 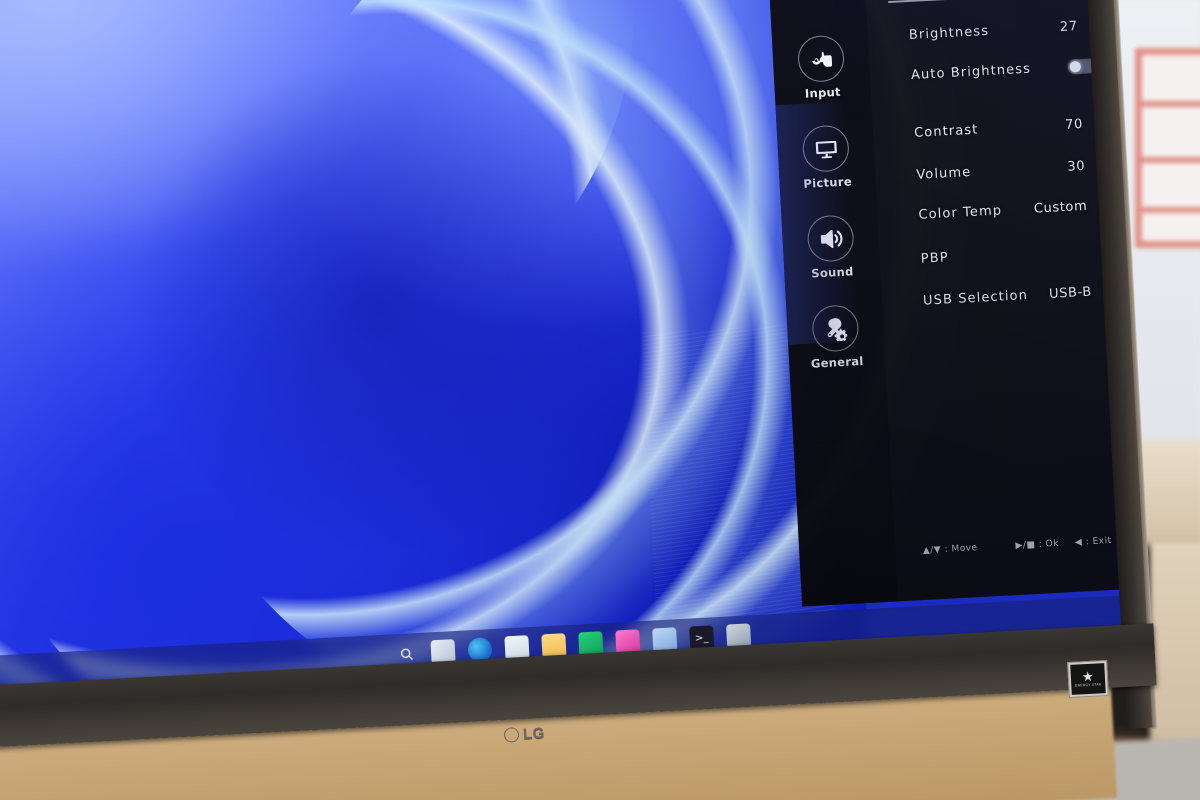 What do you see at coordinates (946, 131) in the screenshot?
I see `osd-row-label: Contrast` at bounding box center [946, 131].